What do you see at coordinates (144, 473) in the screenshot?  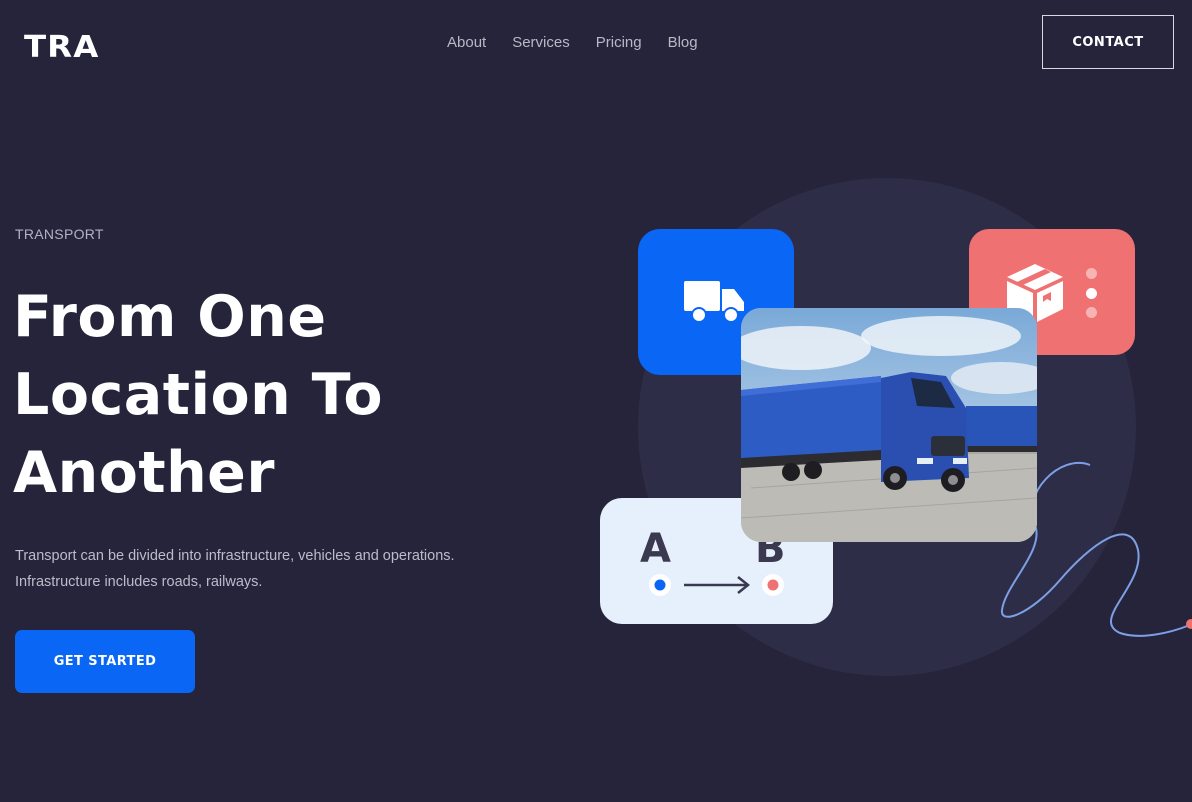 I see `headline-line-3: Another` at bounding box center [144, 473].